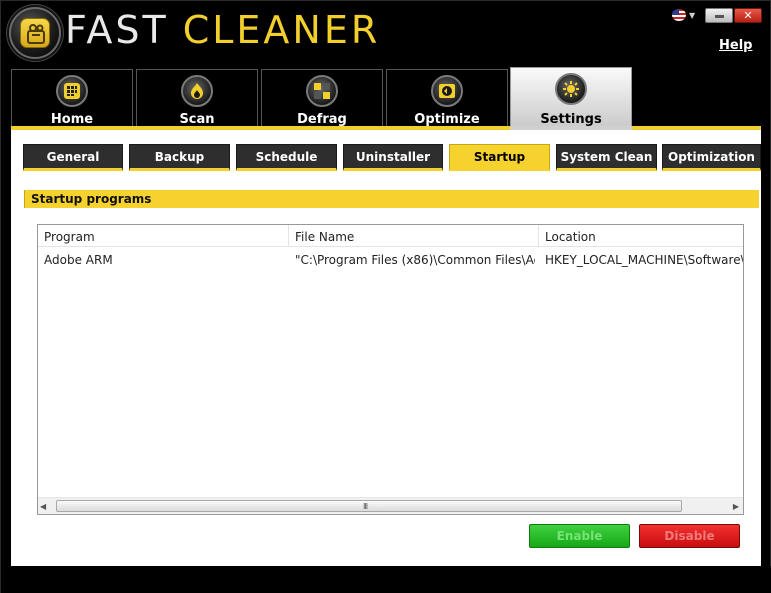 This screenshot has height=593, width=771. Describe the element at coordinates (689, 536) in the screenshot. I see `disable-button: Disable` at that location.